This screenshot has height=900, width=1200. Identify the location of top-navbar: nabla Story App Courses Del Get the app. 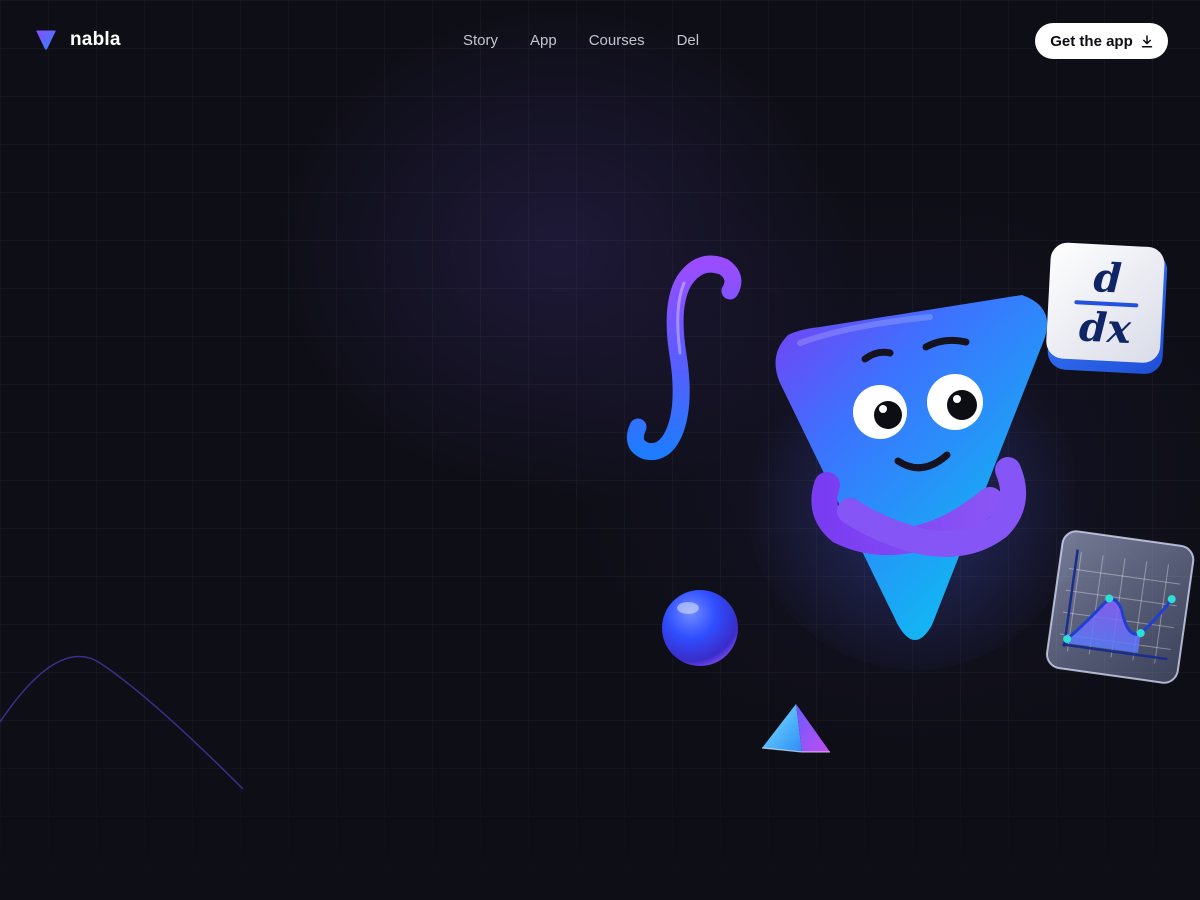
(600, 41).